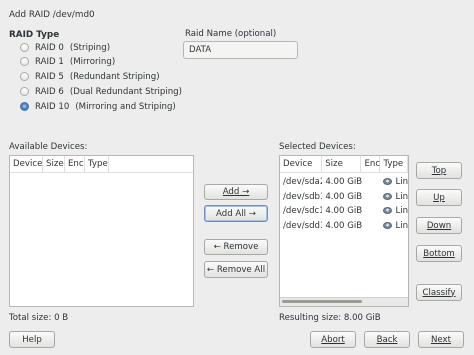 The height and width of the screenshot is (355, 474). I want to click on raid-option-level: RAID 10, so click(52, 106).